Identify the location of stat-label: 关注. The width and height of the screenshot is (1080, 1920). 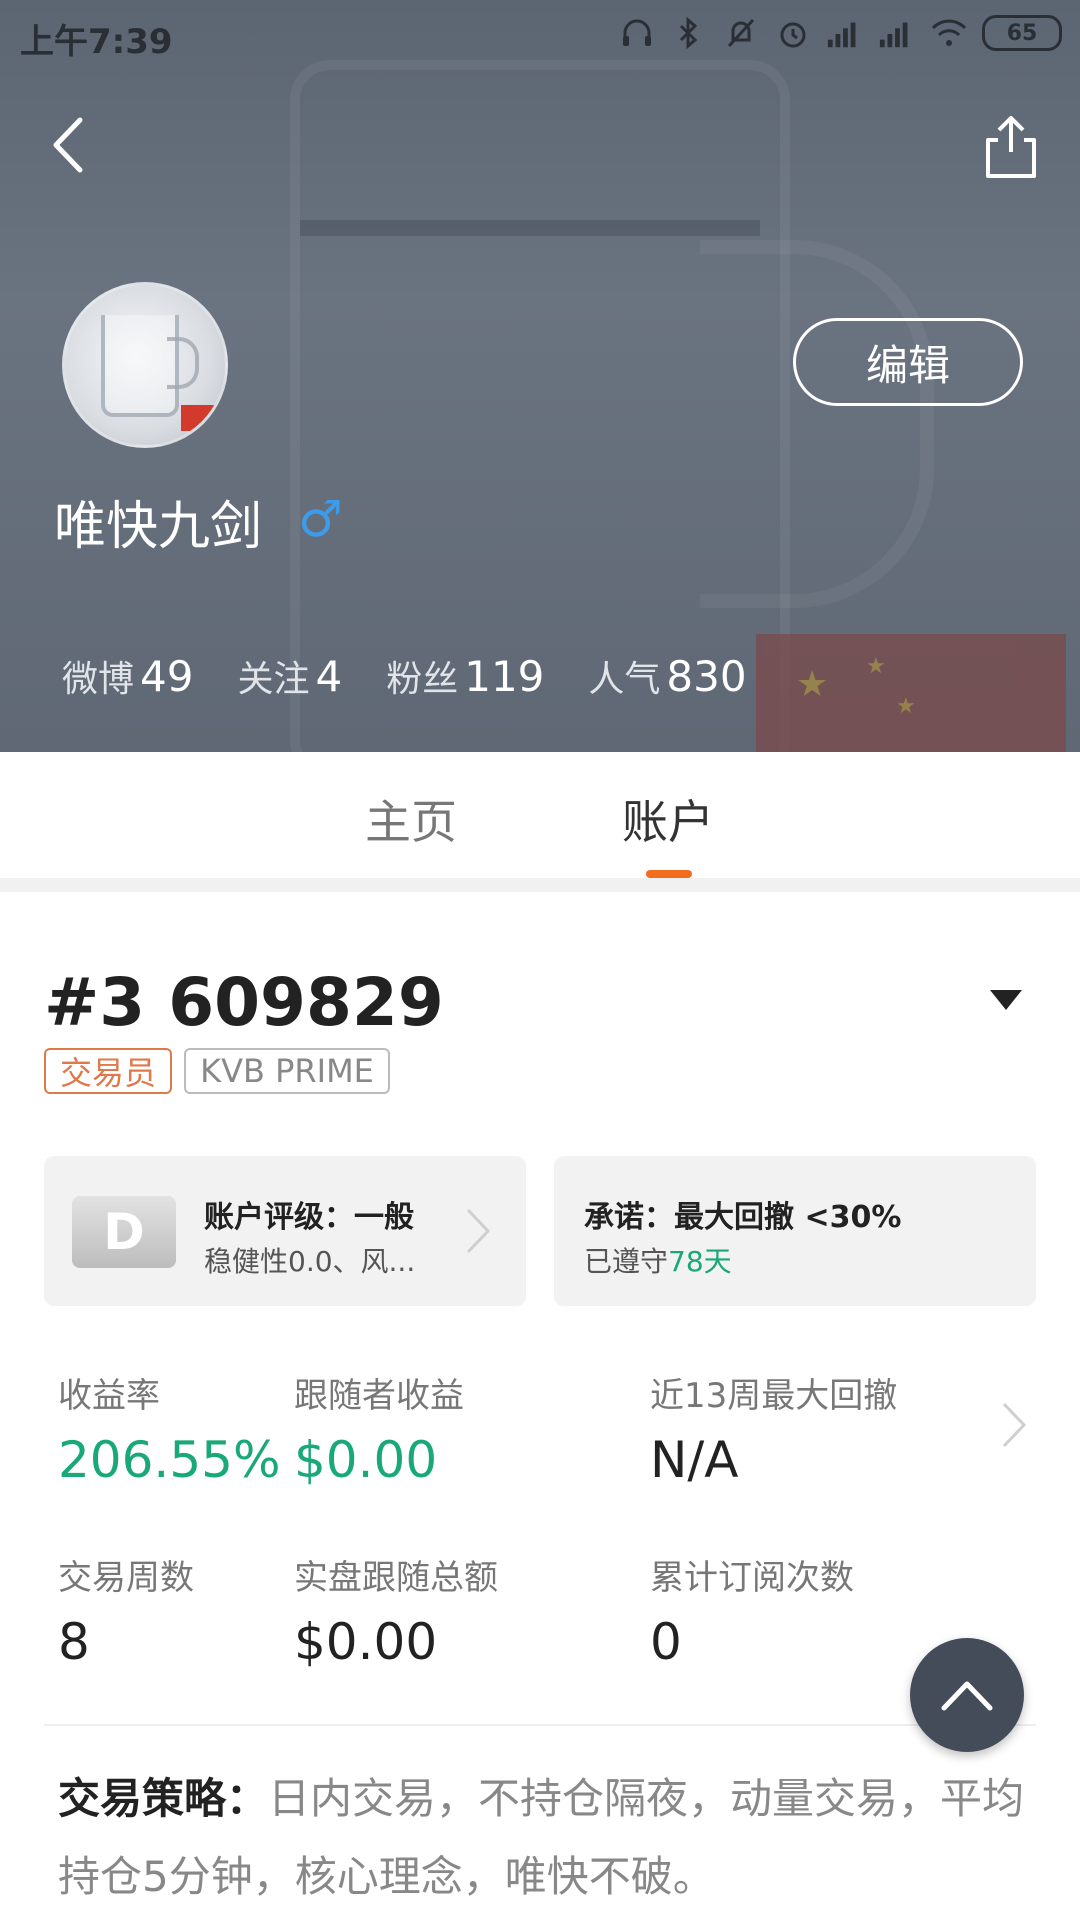
(273, 679).